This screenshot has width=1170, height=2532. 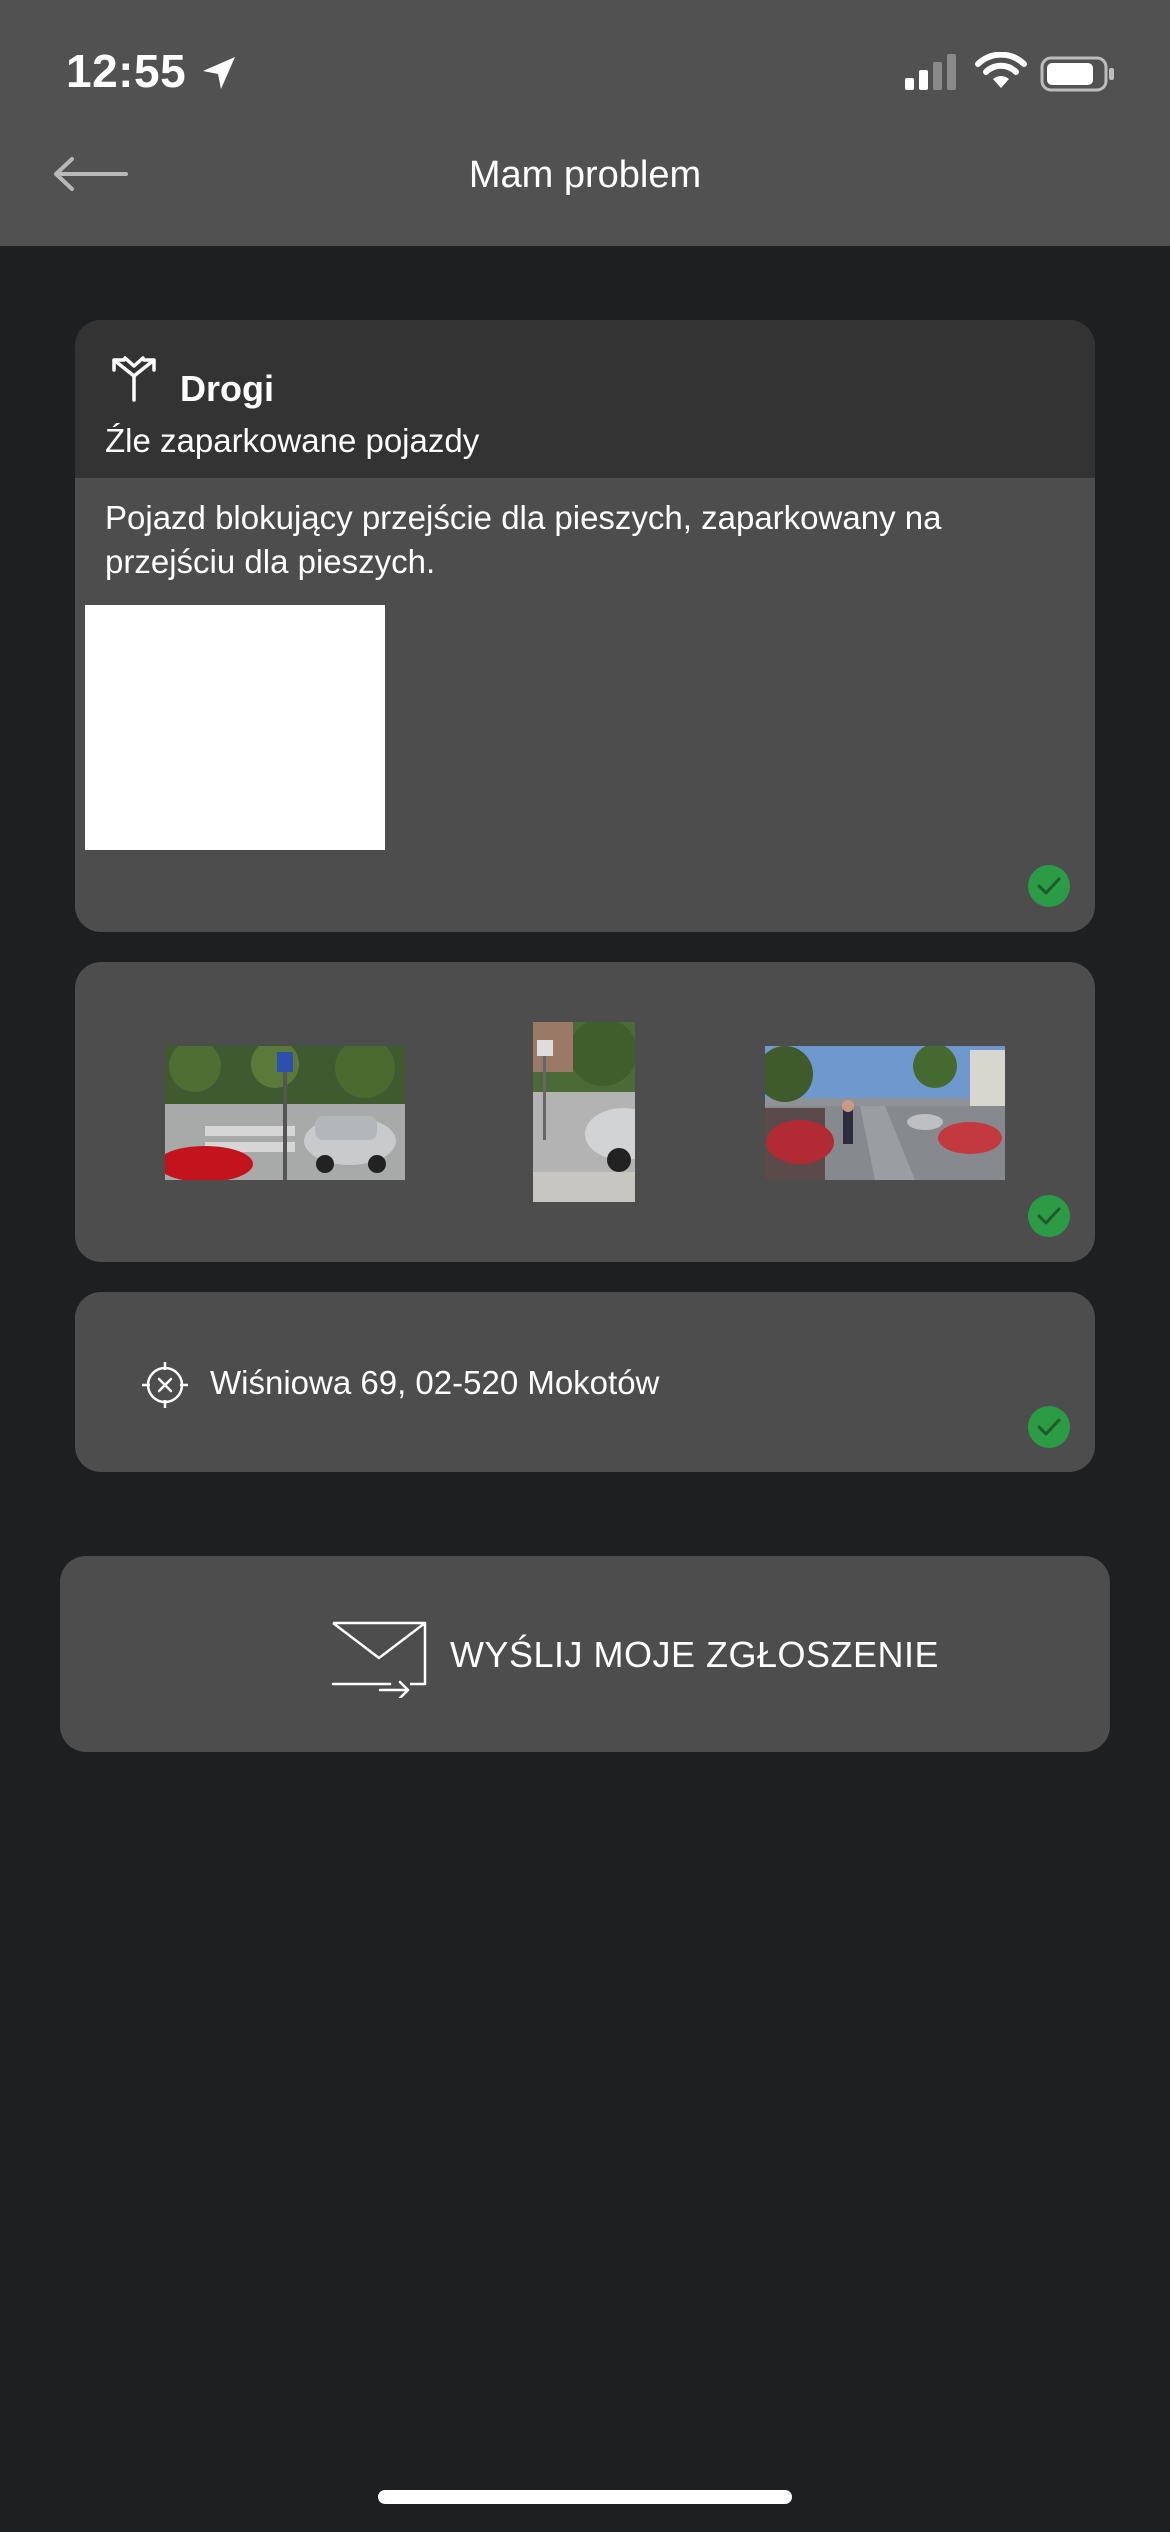 I want to click on cellular-signal-icon, so click(x=930, y=72).